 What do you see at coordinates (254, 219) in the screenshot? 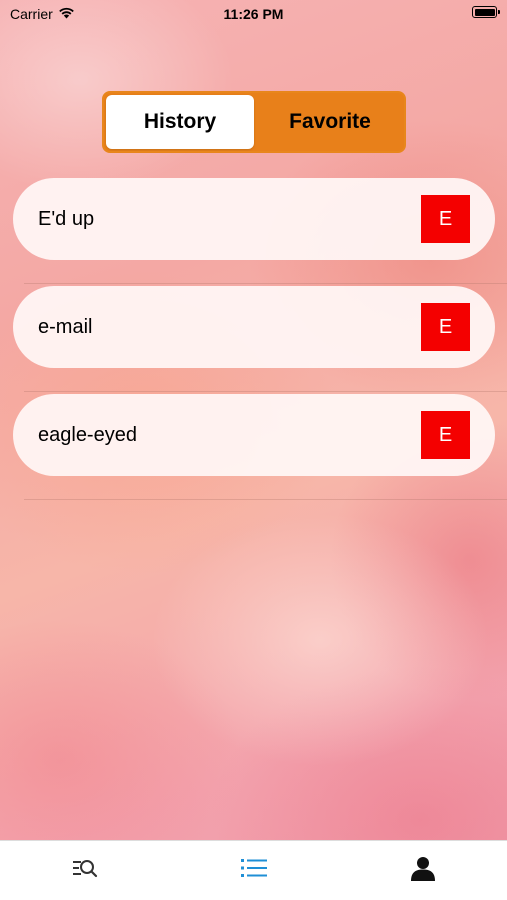
I see `word-row: E'd up E` at bounding box center [254, 219].